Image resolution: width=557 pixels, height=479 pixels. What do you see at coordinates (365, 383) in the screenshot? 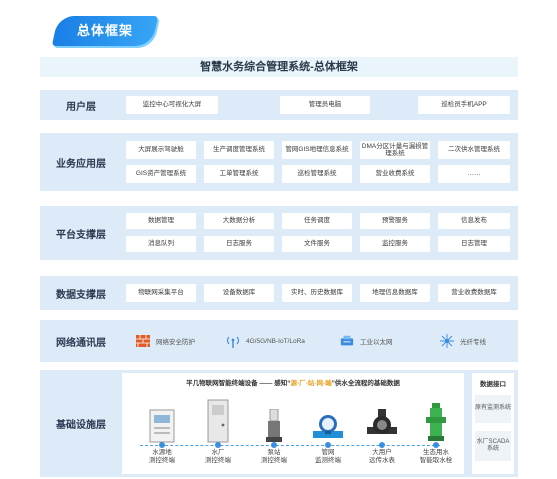
I see `heading-suffix: ”供水全流程的基础数据` at bounding box center [365, 383].